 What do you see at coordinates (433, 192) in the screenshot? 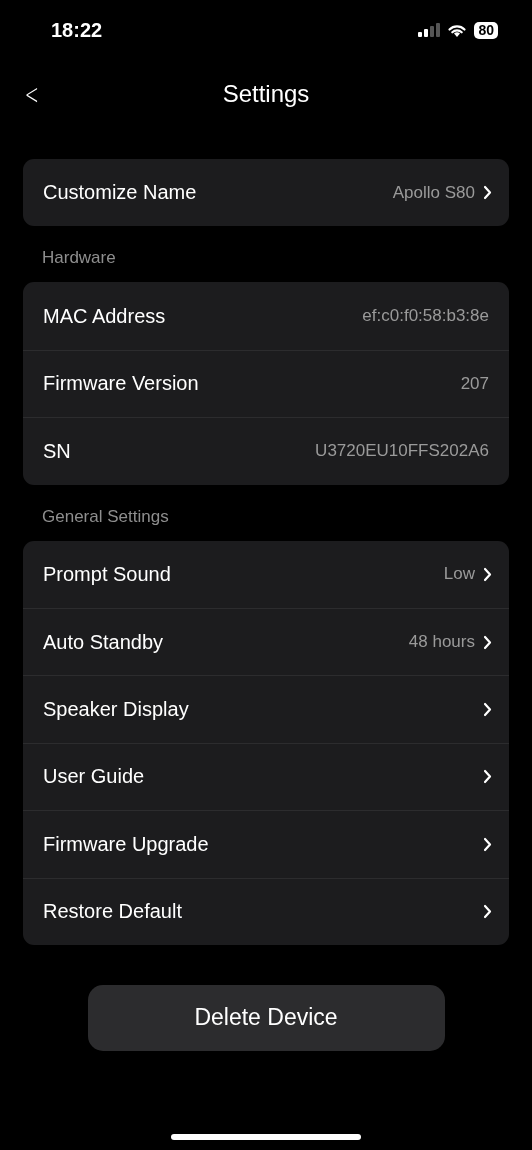
I see `row-value: Apollo S80` at bounding box center [433, 192].